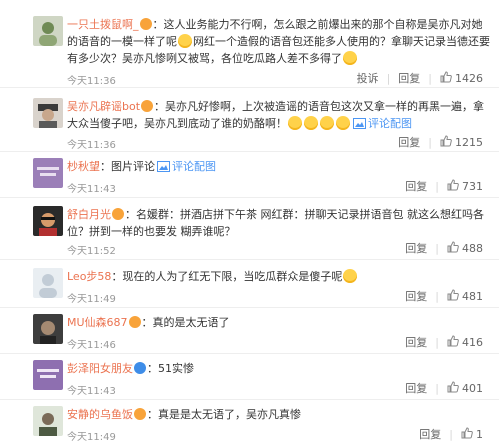 The width and height of the screenshot is (499, 448). I want to click on like-button: 1, so click(472, 434).